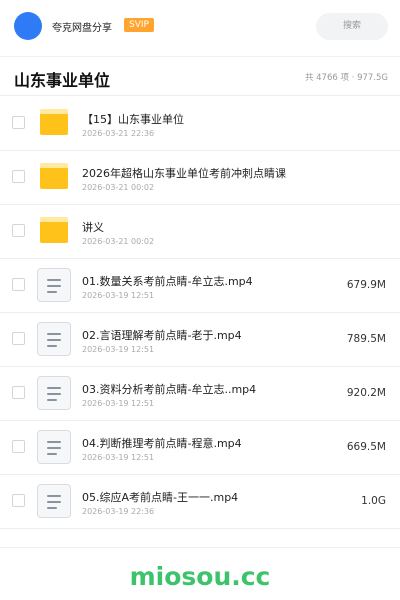 The width and height of the screenshot is (400, 600). Describe the element at coordinates (200, 576) in the screenshot. I see `watermark: miosou.cc` at that location.